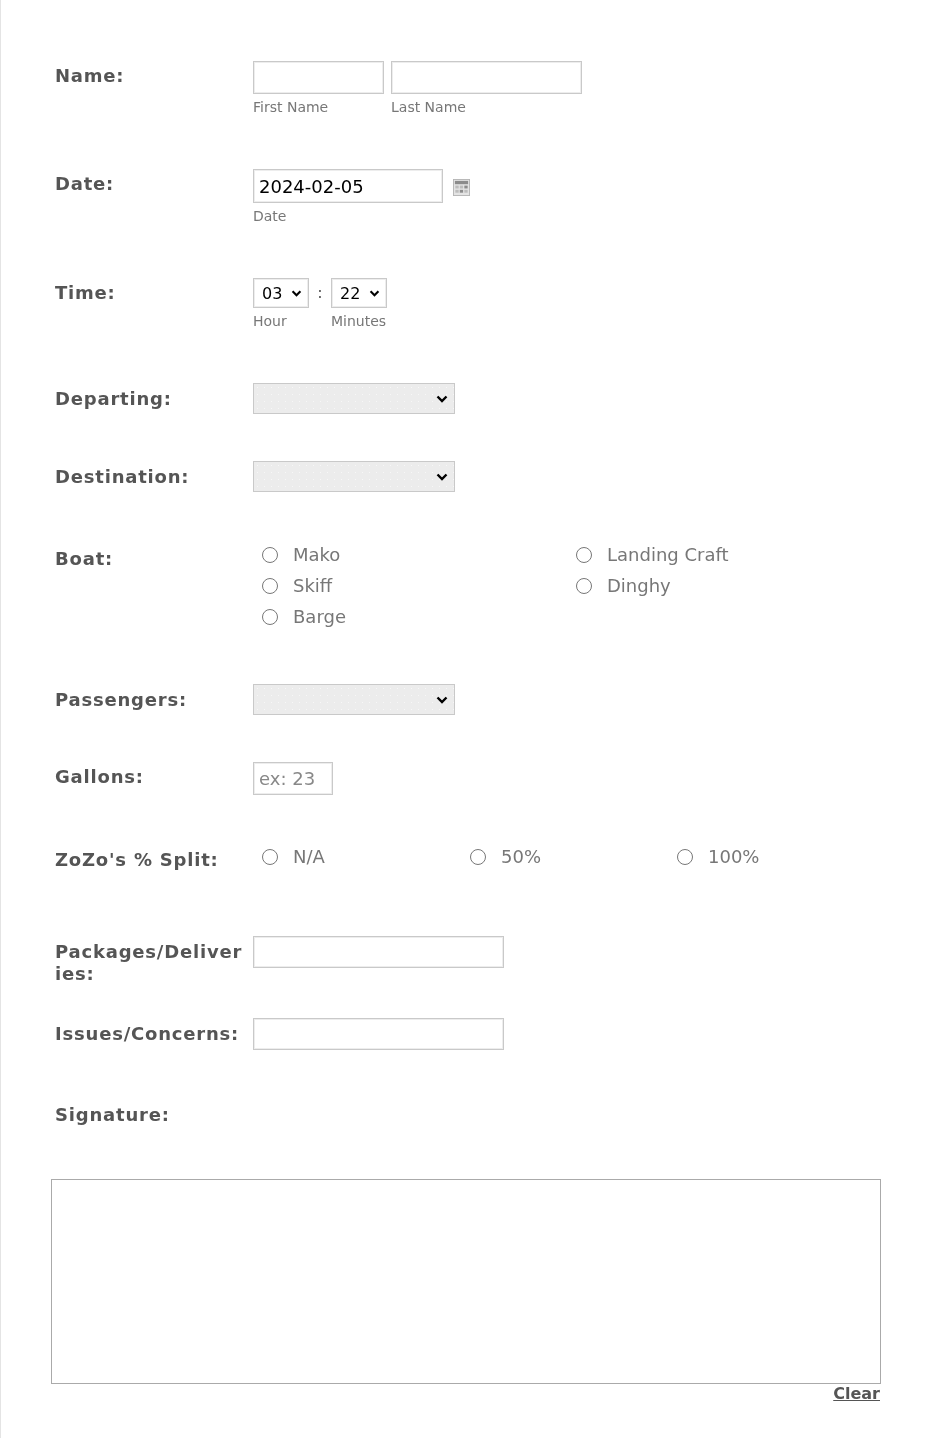  I want to click on radio-option: Landing Craft, so click(652, 554).